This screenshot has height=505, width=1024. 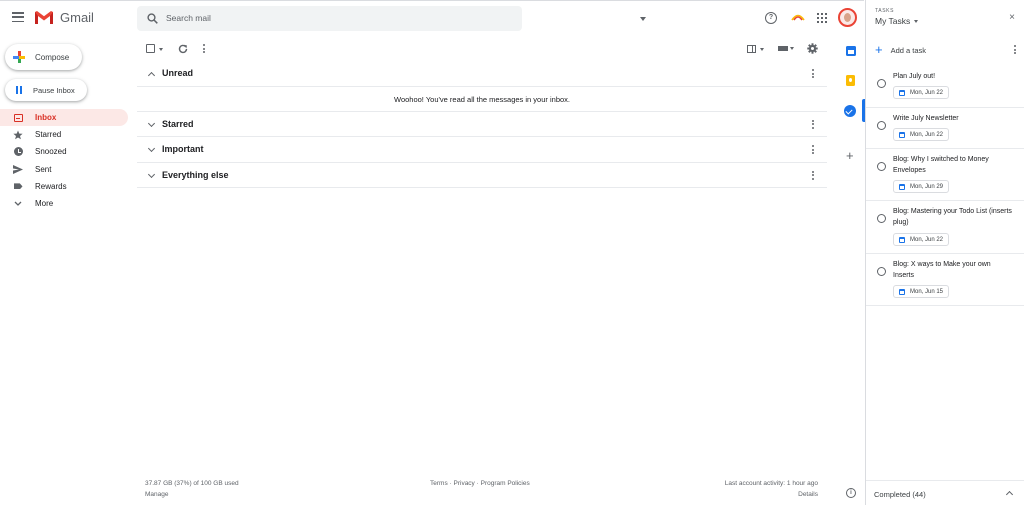 What do you see at coordinates (18, 204) in the screenshot?
I see `chevron-down-icon` at bounding box center [18, 204].